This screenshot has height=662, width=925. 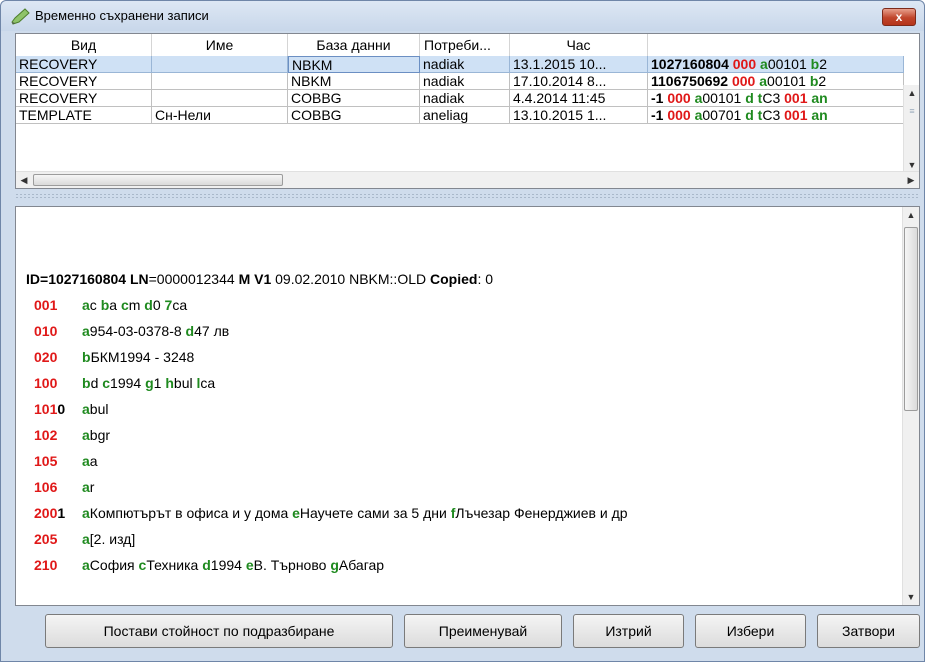 I want to click on field-tag-number: 105, so click(x=46, y=461).